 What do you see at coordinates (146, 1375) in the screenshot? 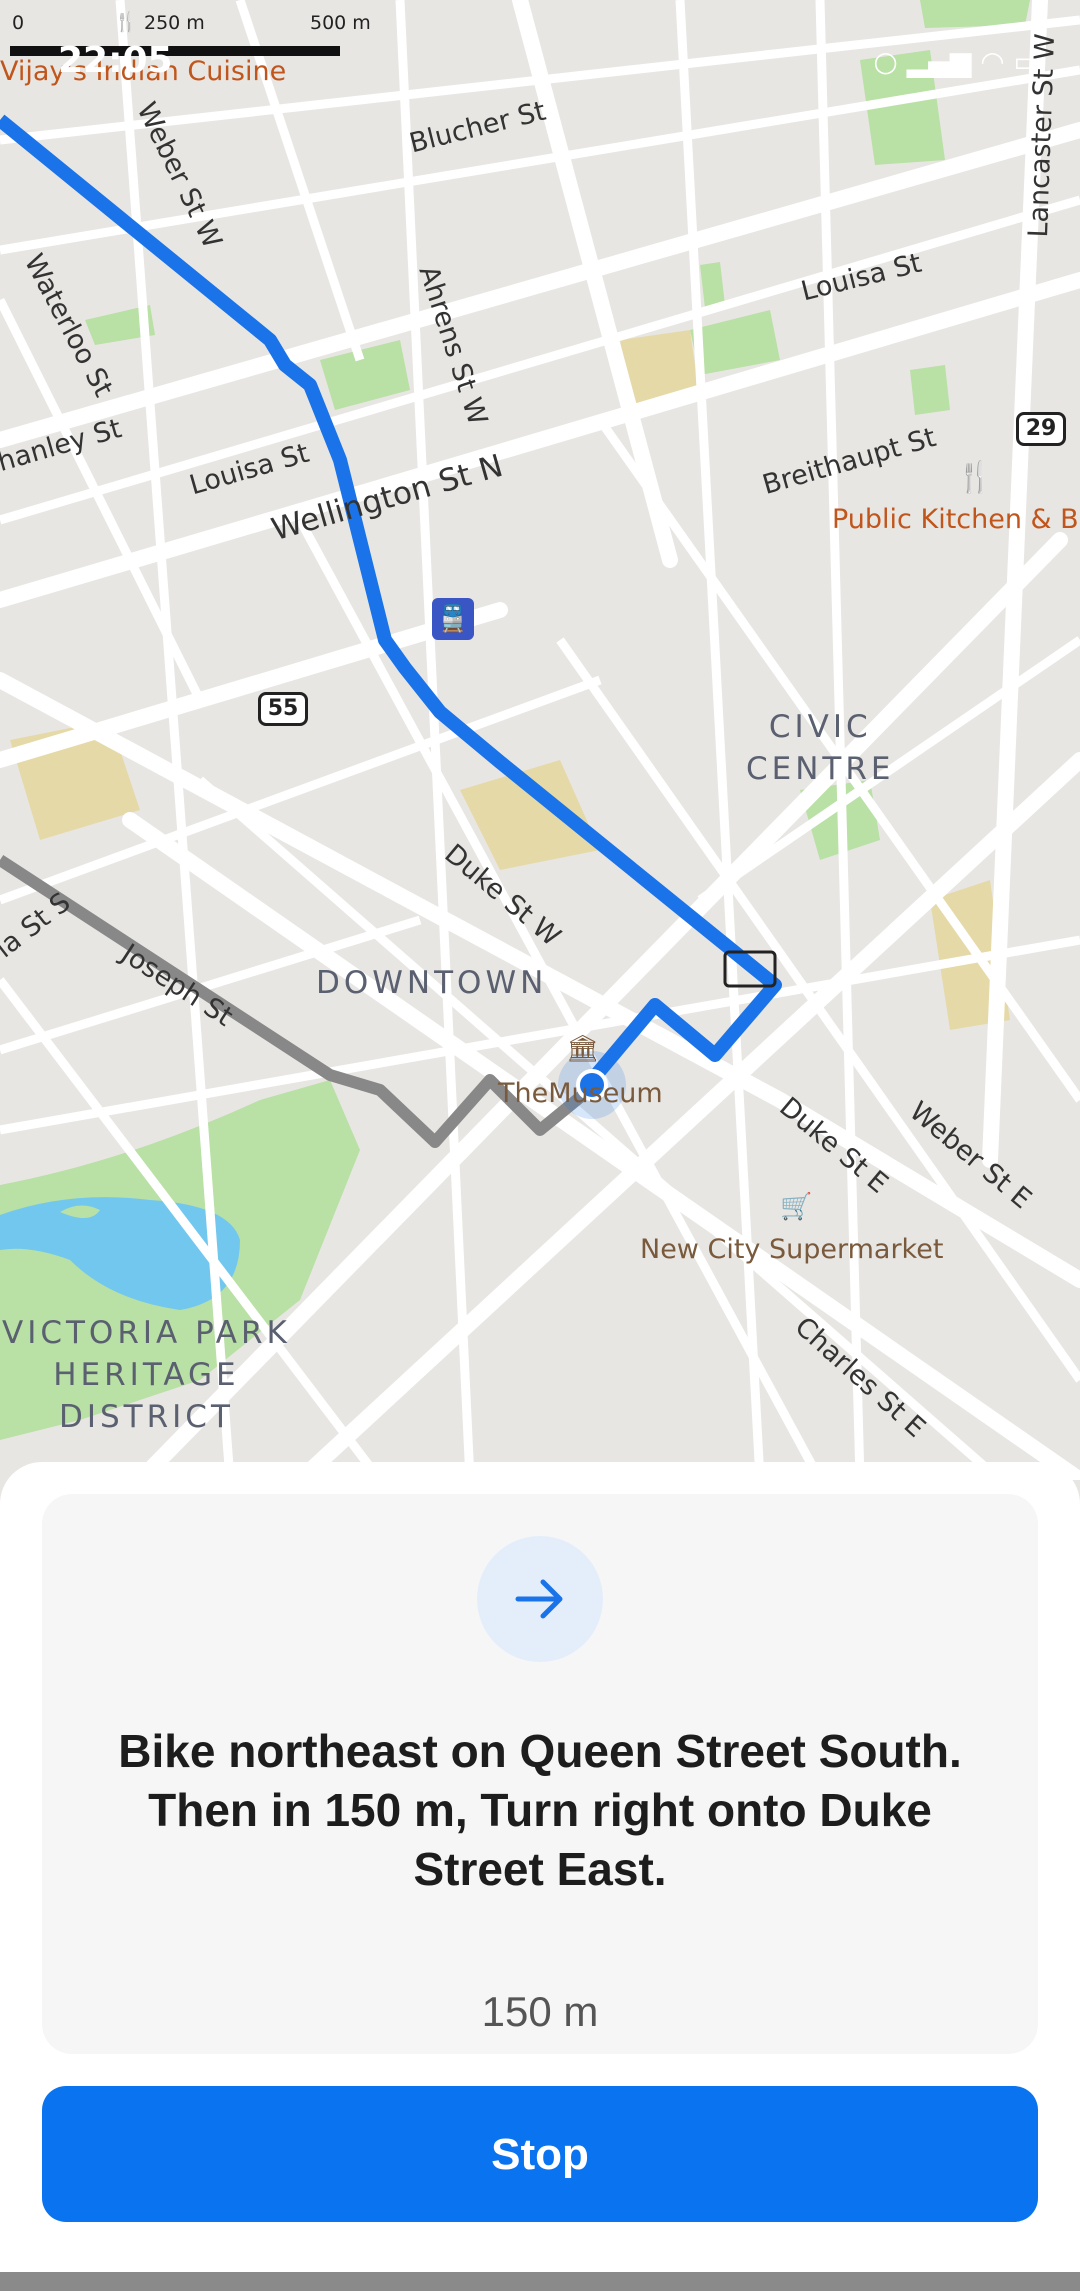
I see `district-victoria-park: VICTORIA PARK HERITAGE DISTRICT` at bounding box center [146, 1375].